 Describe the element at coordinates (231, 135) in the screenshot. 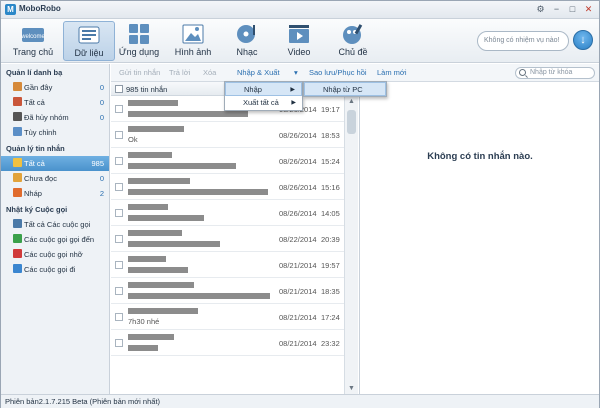

I see `message-row: Ok 08/26/2014 18:53` at that location.